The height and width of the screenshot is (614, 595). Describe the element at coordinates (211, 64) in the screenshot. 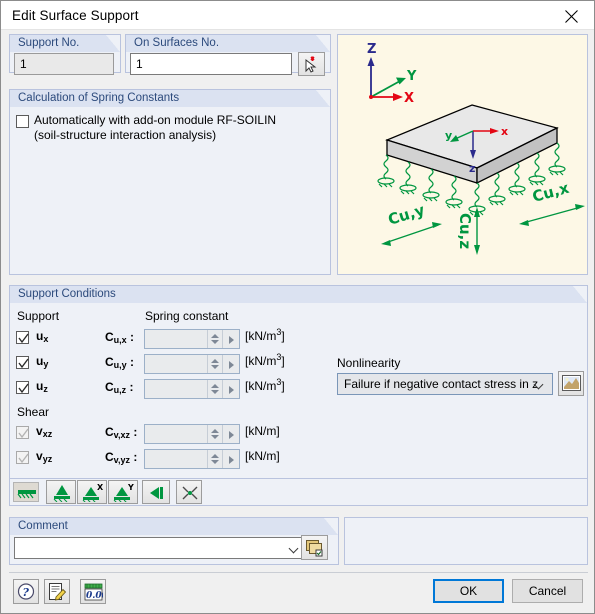

I see `on-surfaces-input` at that location.